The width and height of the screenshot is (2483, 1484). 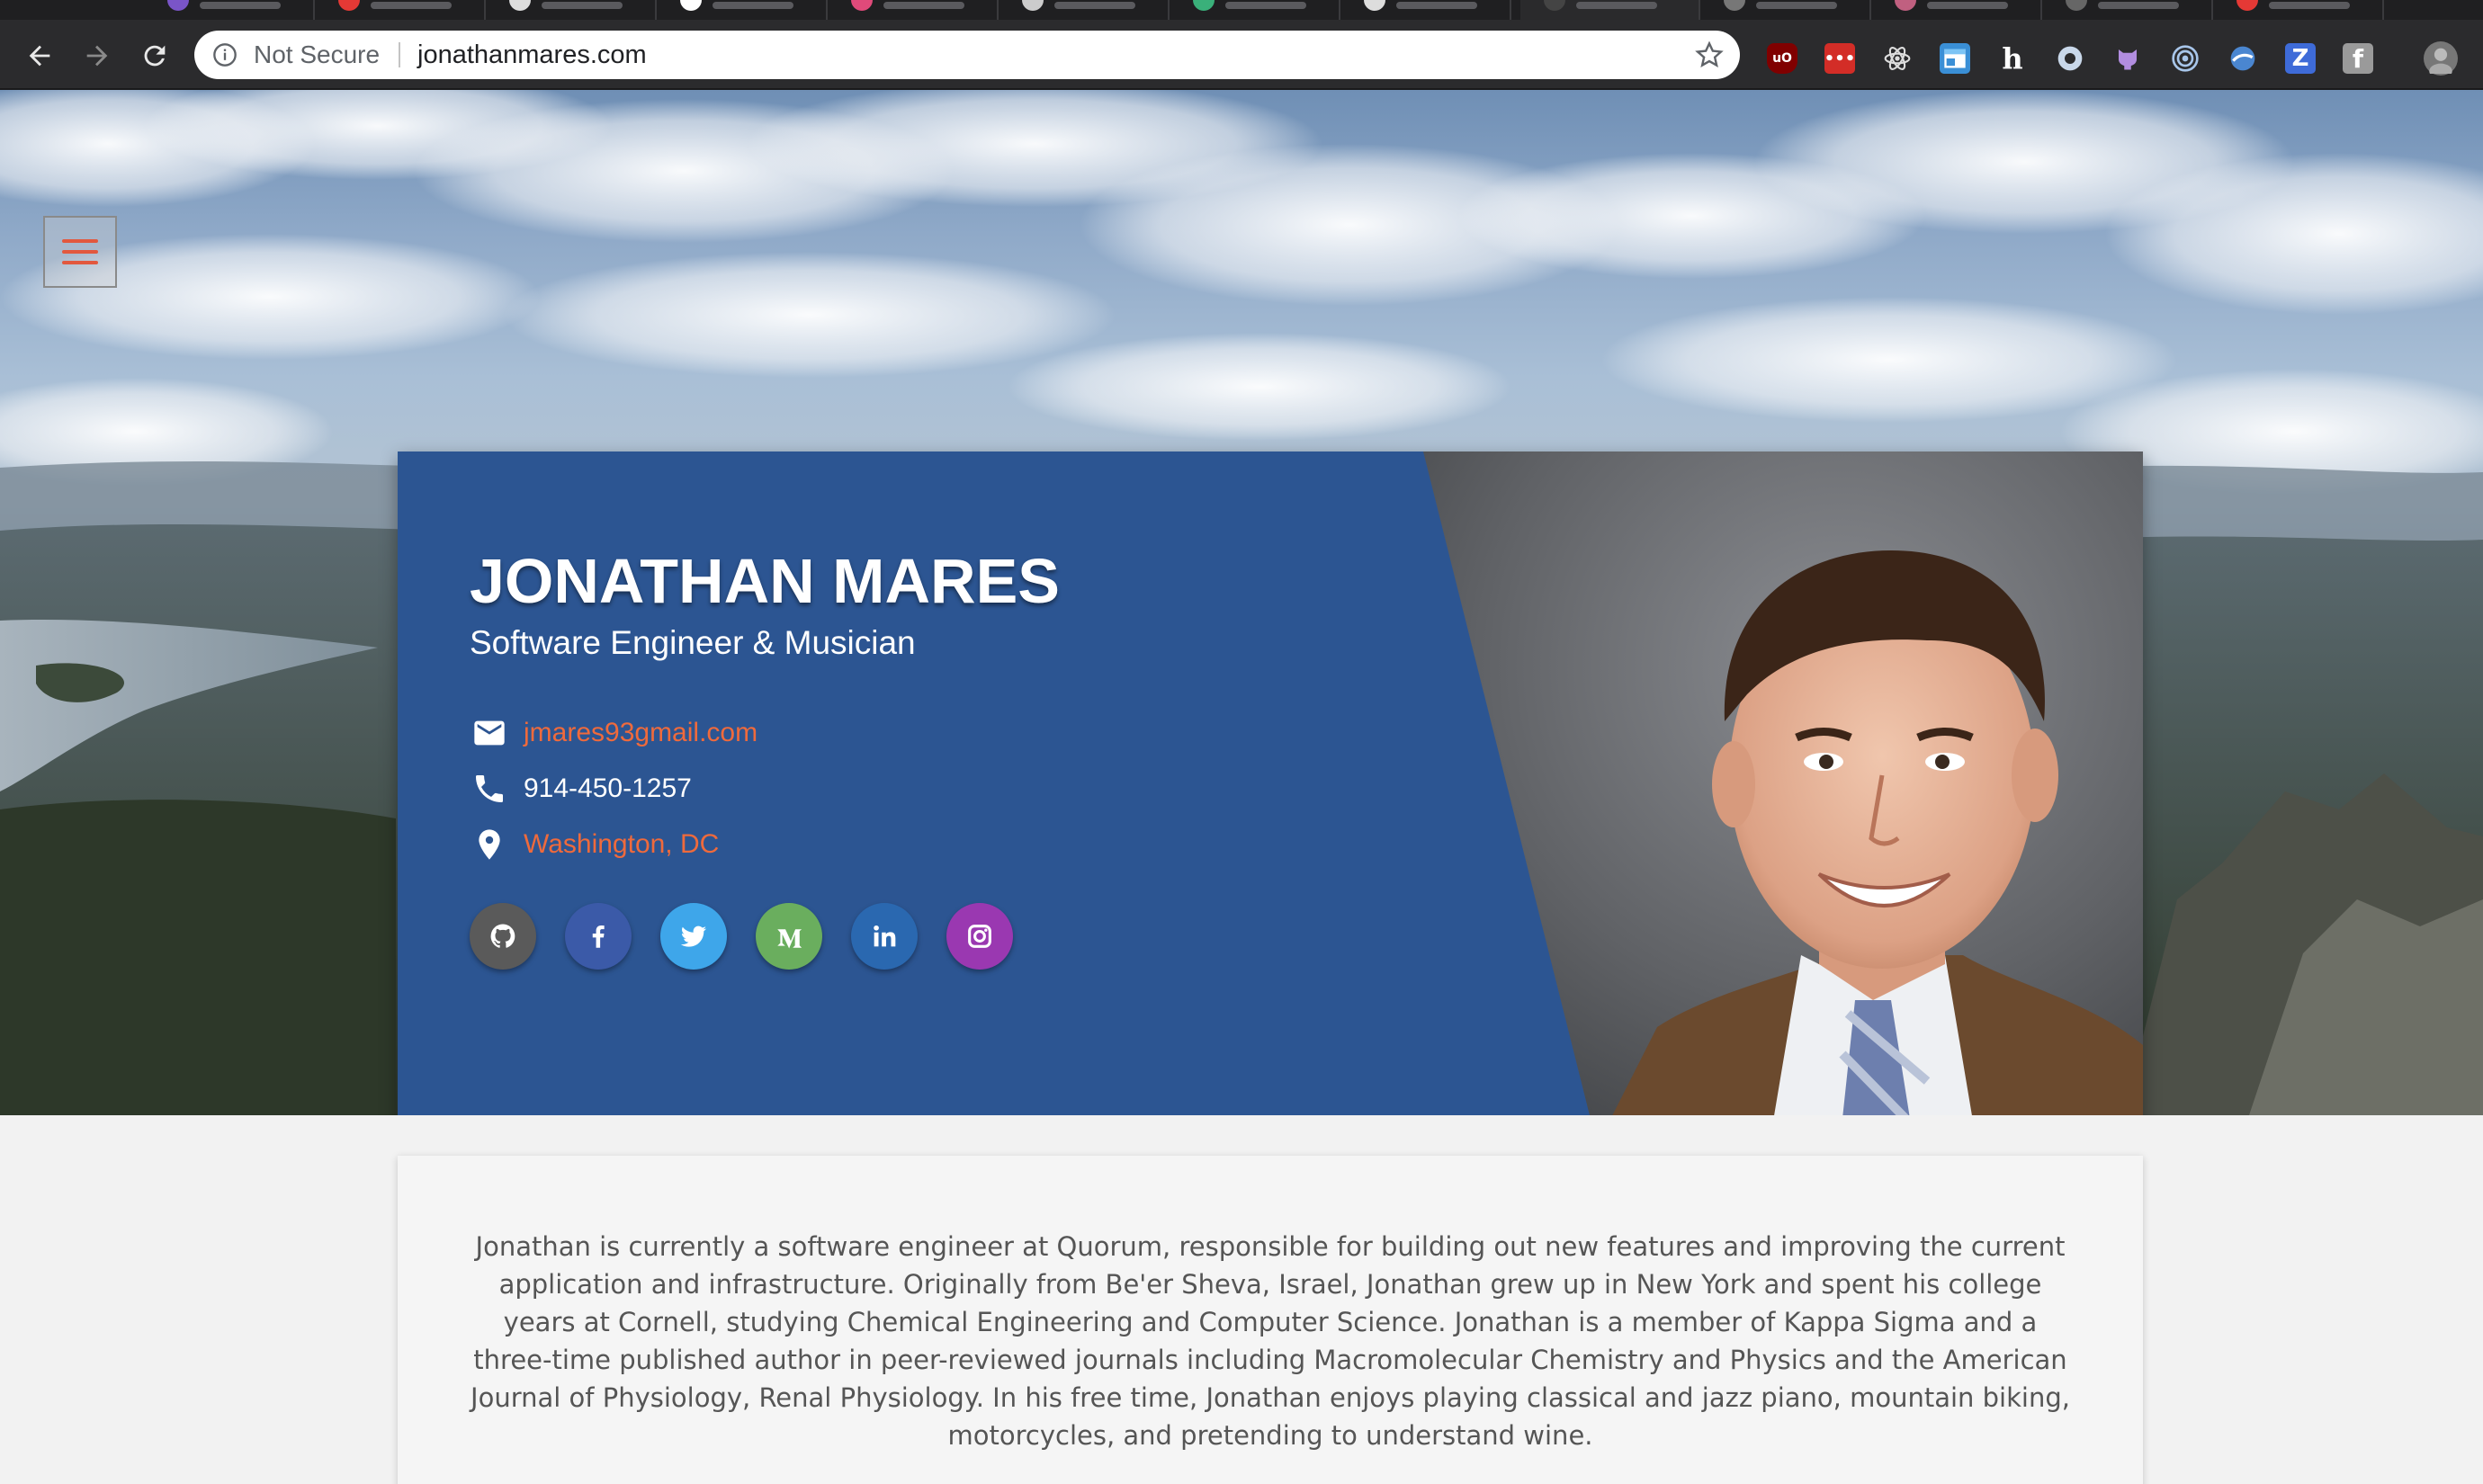 I want to click on lastpass-icon: •••, so click(x=1839, y=58).